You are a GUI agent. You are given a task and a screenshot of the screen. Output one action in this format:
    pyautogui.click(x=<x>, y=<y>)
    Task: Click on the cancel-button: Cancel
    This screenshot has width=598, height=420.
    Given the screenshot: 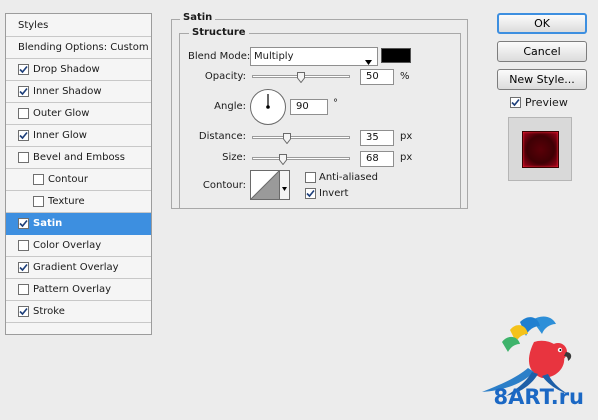 What is the action you would take?
    pyautogui.click(x=542, y=51)
    